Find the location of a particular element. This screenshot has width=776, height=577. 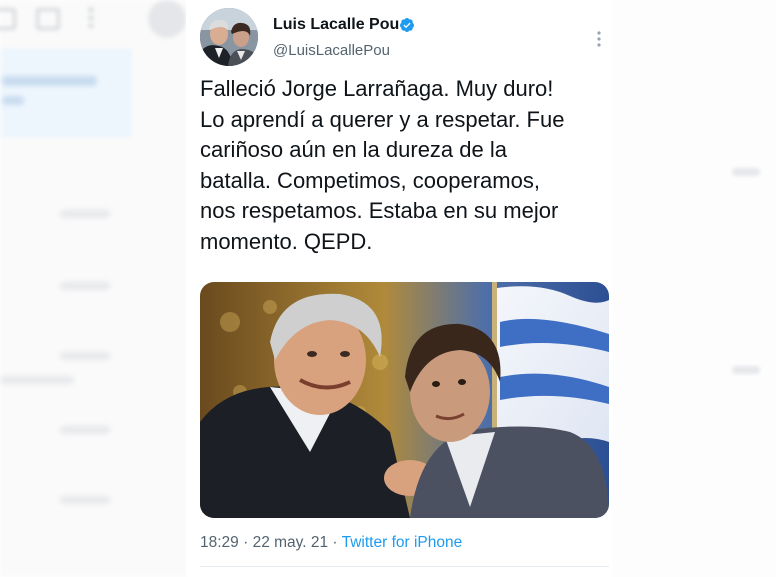

tweet-metadata: 18:29 · 22 may. 21 · Twitter for iPhone is located at coordinates (331, 543).